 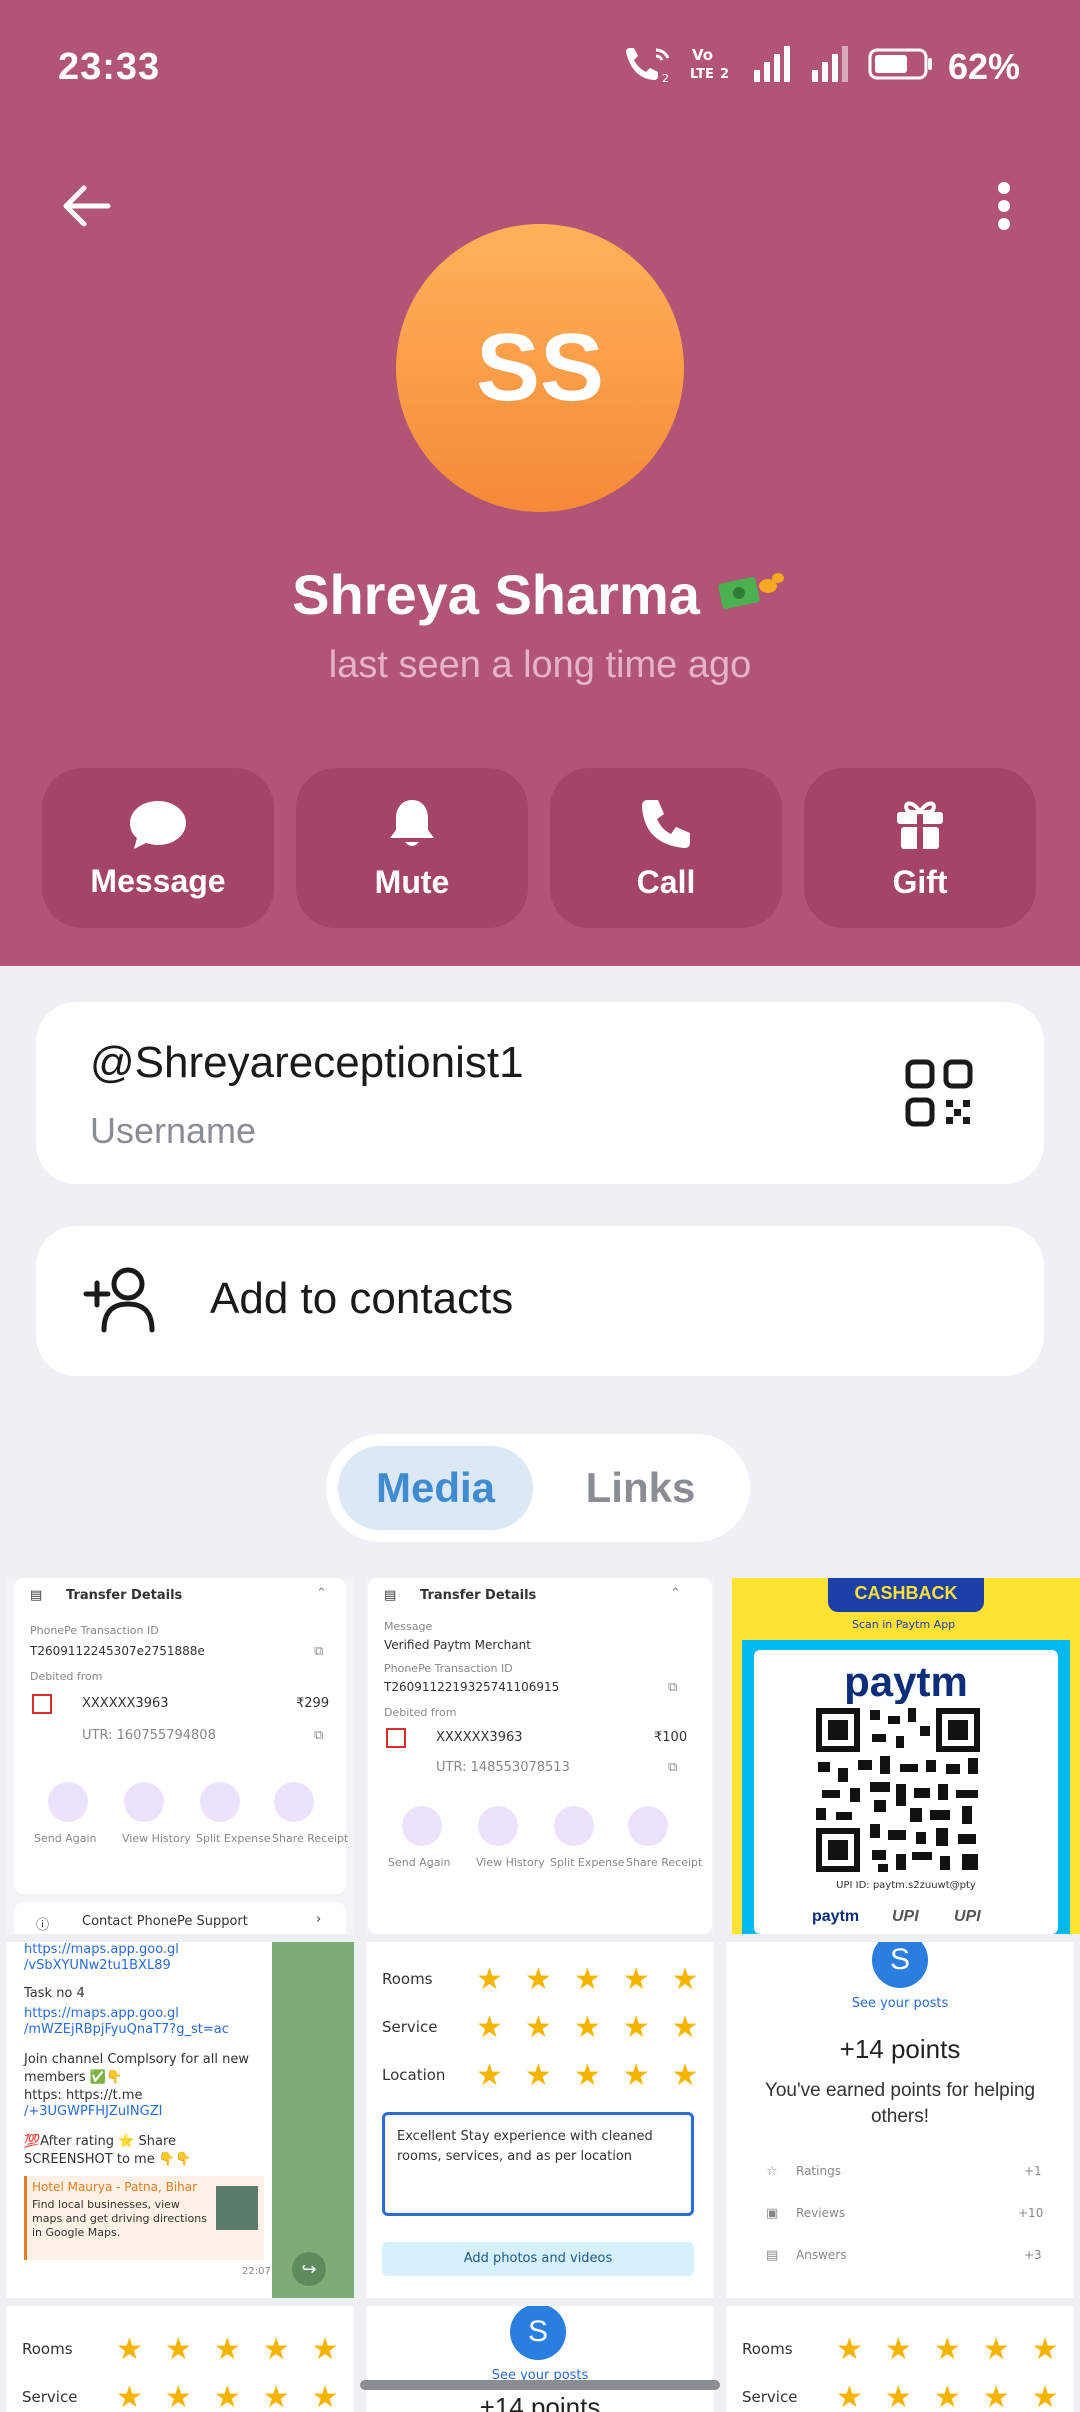 What do you see at coordinates (702, 55) in the screenshot?
I see `svg-text: Vo` at bounding box center [702, 55].